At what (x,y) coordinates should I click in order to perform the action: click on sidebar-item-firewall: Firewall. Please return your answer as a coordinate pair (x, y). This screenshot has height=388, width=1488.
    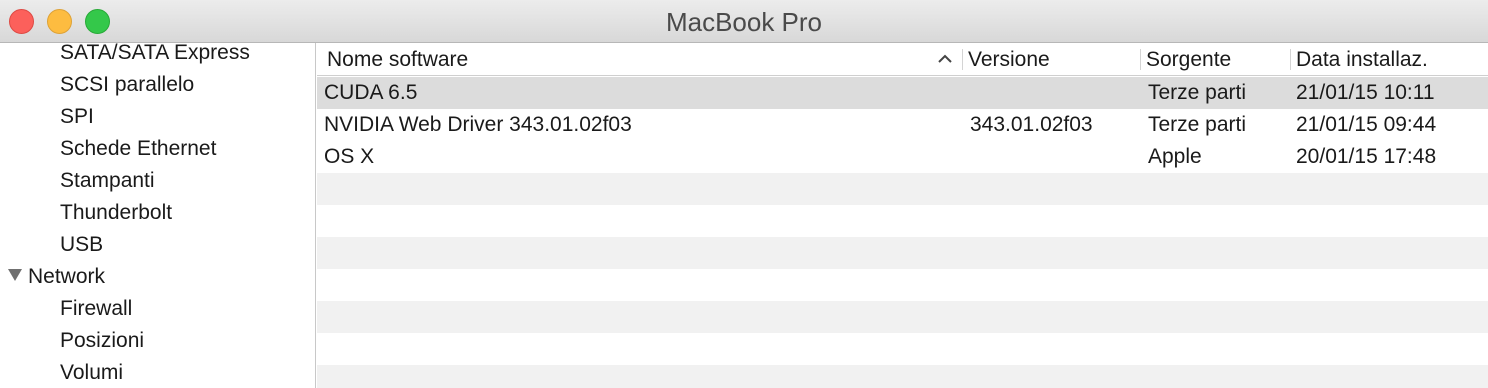
    Looking at the image, I should click on (96, 309).